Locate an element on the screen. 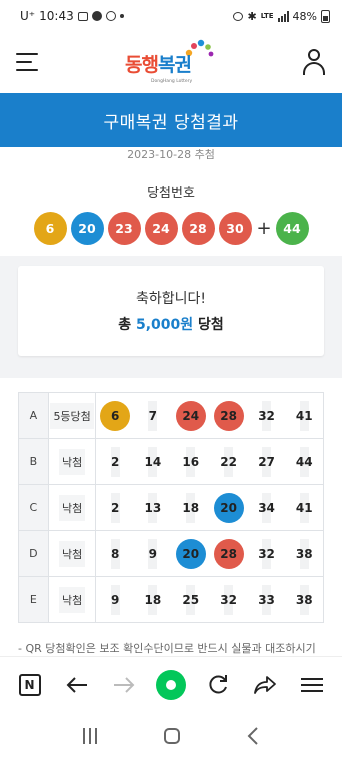  number-cell: 28 is located at coordinates (228, 553).